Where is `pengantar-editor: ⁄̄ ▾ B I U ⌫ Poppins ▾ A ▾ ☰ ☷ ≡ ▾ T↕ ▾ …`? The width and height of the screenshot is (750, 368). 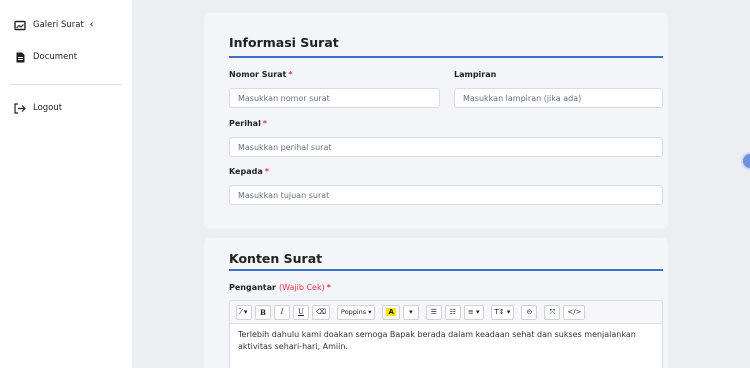 pengantar-editor: ⁄̄ ▾ B I U ⌫ Poppins ▾ A ▾ ☰ ☷ ≡ ▾ T↕ ▾ … is located at coordinates (446, 334).